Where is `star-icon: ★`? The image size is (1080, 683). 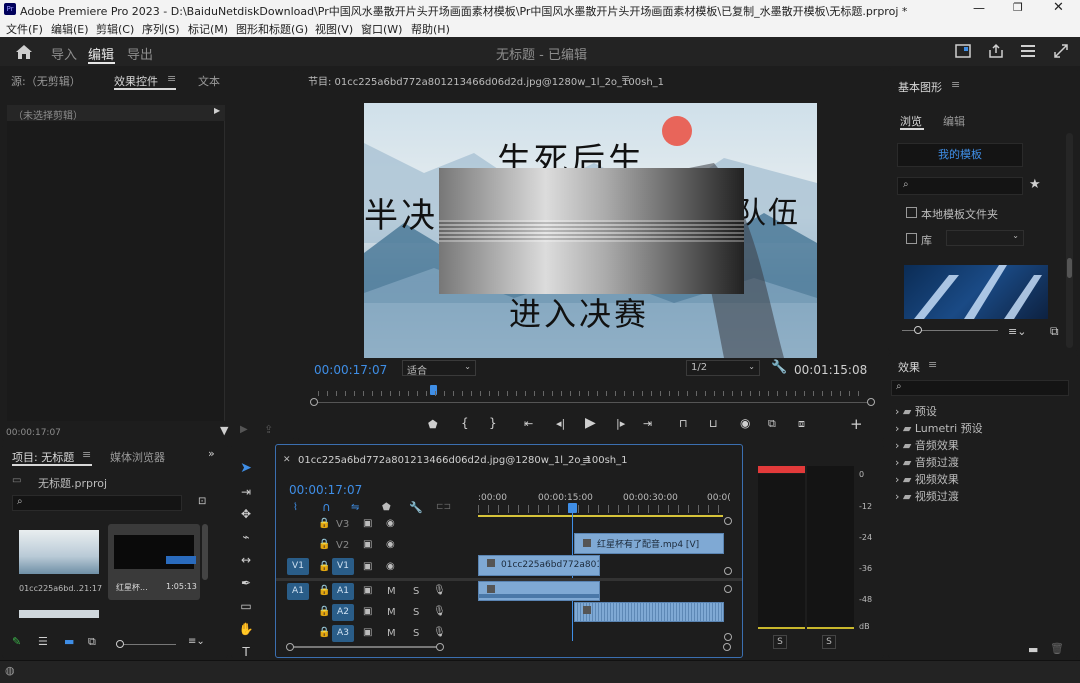
star-icon: ★ is located at coordinates (1035, 184).